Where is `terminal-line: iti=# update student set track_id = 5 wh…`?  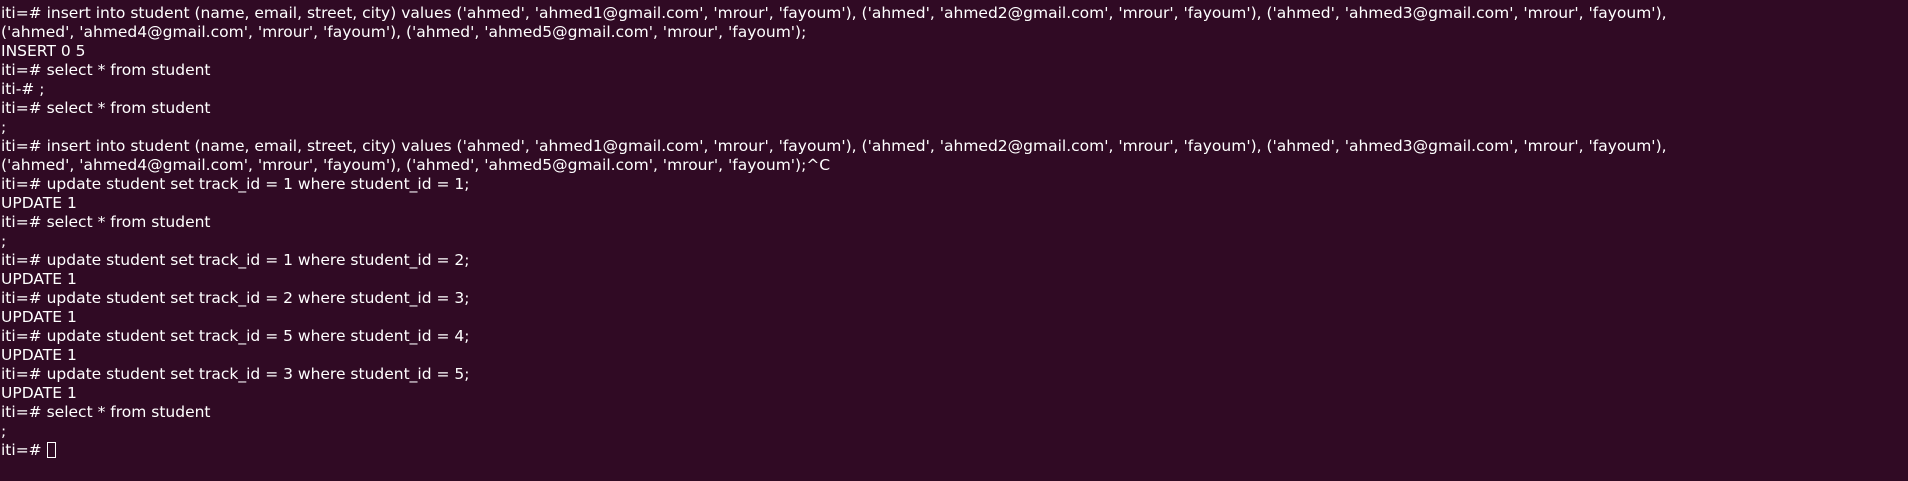 terminal-line: iti=# update student set track_id = 5 wh… is located at coordinates (235, 336).